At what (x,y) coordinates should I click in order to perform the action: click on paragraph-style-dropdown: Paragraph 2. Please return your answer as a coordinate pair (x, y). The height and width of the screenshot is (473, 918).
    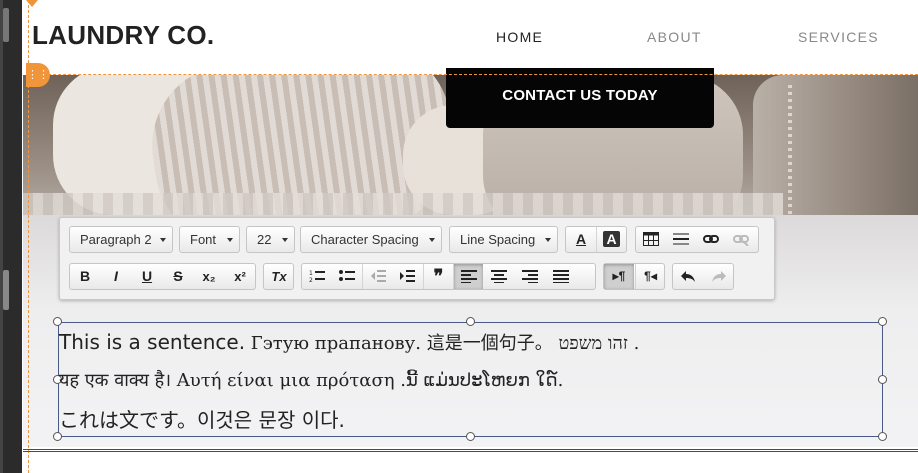
    Looking at the image, I should click on (121, 239).